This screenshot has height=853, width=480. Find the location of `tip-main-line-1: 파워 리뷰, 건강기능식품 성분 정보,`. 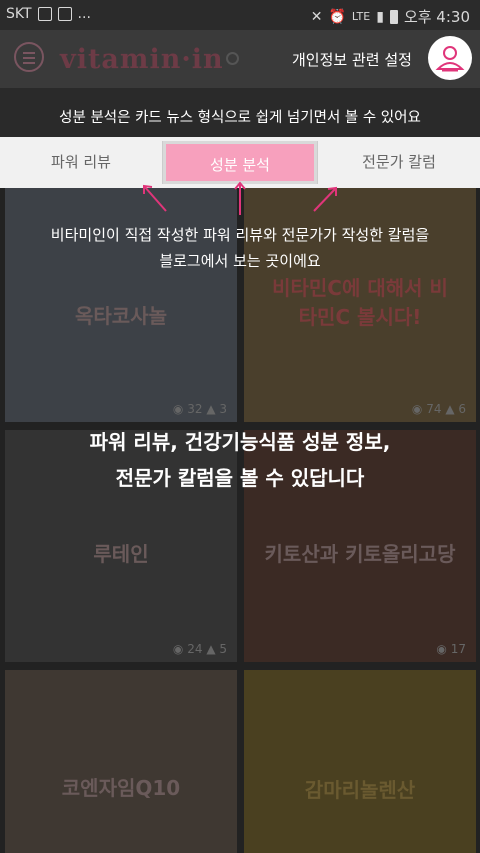

tip-main-line-1: 파워 리뷰, 건강기능식품 성분 정보, is located at coordinates (240, 442).